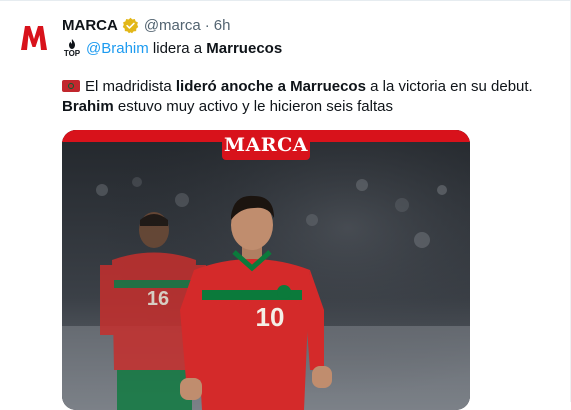 Image resolution: width=571 pixels, height=410 pixels. Describe the element at coordinates (130, 25) in the screenshot. I see `verified-badge-icon` at that location.